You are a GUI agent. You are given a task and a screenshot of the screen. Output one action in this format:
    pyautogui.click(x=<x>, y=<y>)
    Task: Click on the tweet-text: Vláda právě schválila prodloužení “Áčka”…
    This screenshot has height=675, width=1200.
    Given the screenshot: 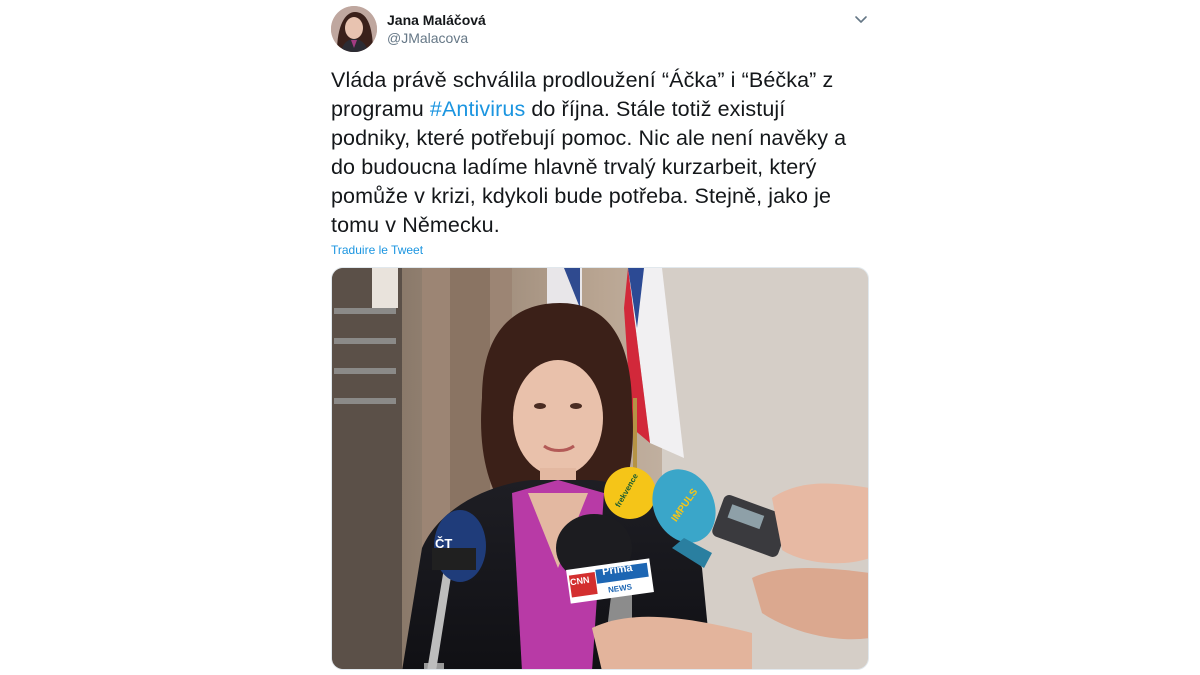 What is the action you would take?
    pyautogui.click(x=600, y=153)
    